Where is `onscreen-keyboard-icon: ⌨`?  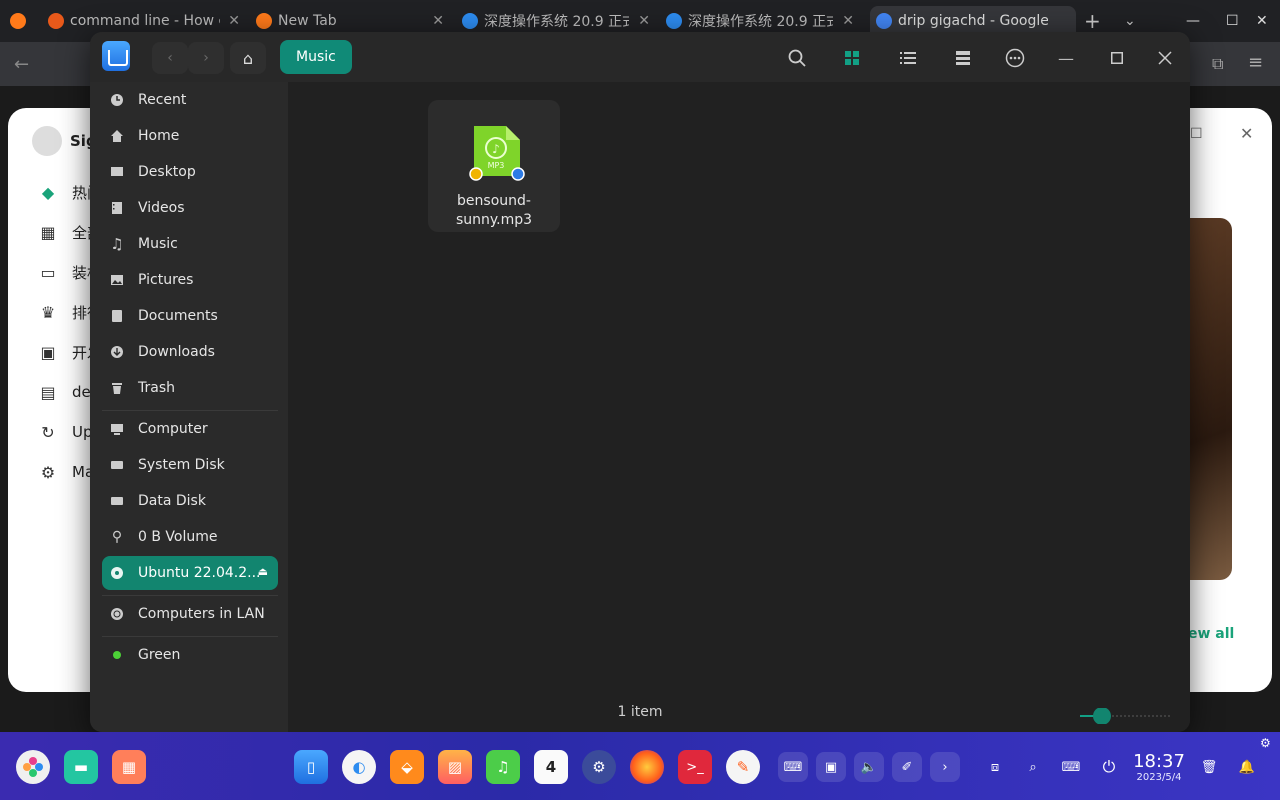
onscreen-keyboard-icon: ⌨ is located at coordinates (793, 767).